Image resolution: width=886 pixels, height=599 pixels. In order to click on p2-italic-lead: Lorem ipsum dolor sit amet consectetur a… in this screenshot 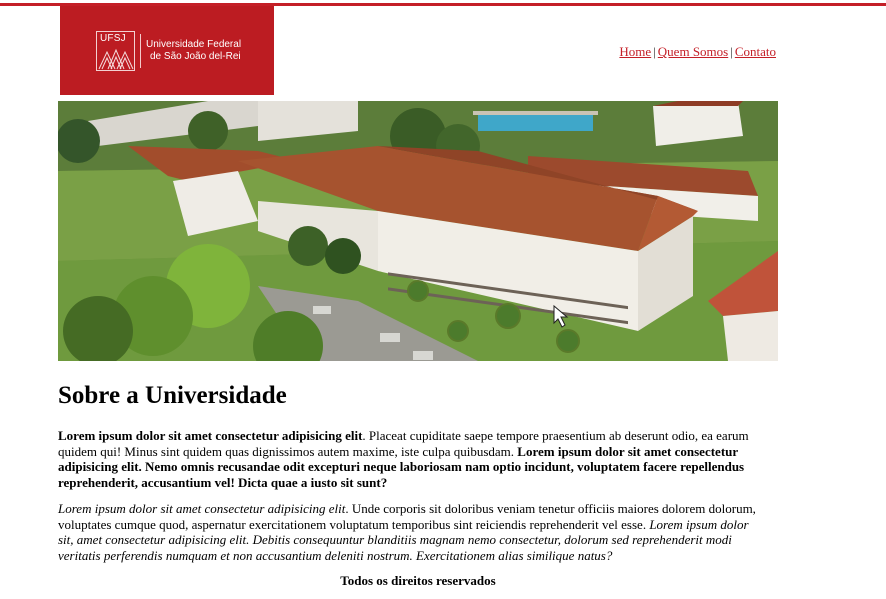, I will do `click(202, 508)`.